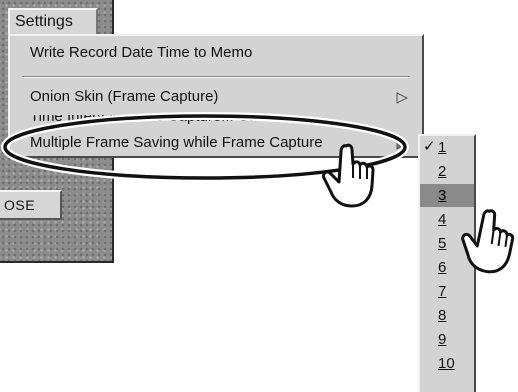 This screenshot has width=518, height=392. What do you see at coordinates (447, 171) in the screenshot?
I see `submenu-item-2: 2` at bounding box center [447, 171].